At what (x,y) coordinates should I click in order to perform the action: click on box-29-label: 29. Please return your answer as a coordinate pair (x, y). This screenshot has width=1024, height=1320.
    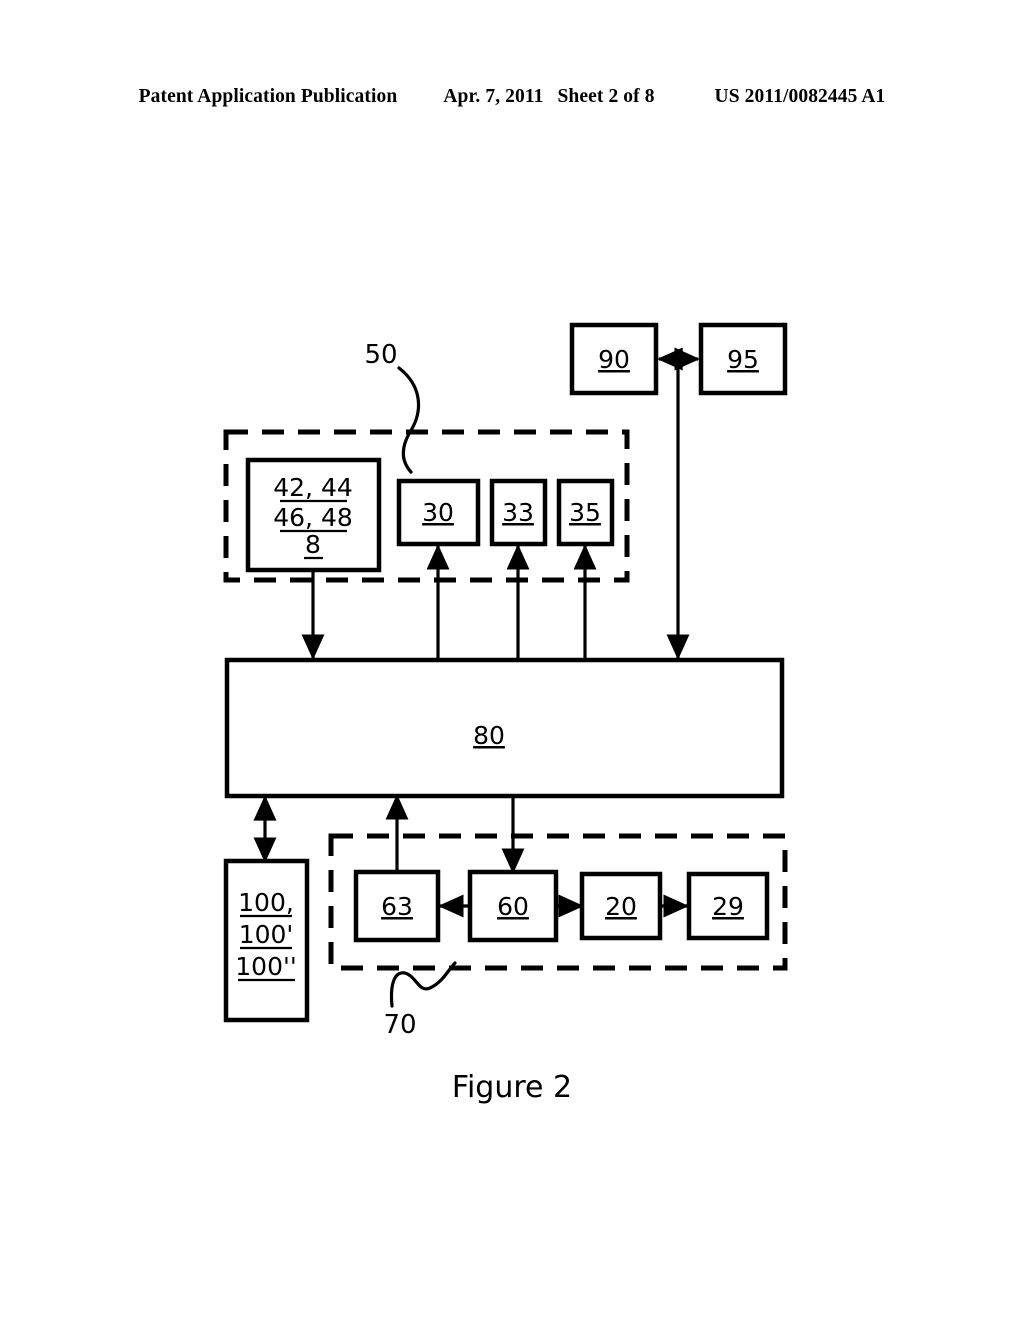
    Looking at the image, I should click on (728, 906).